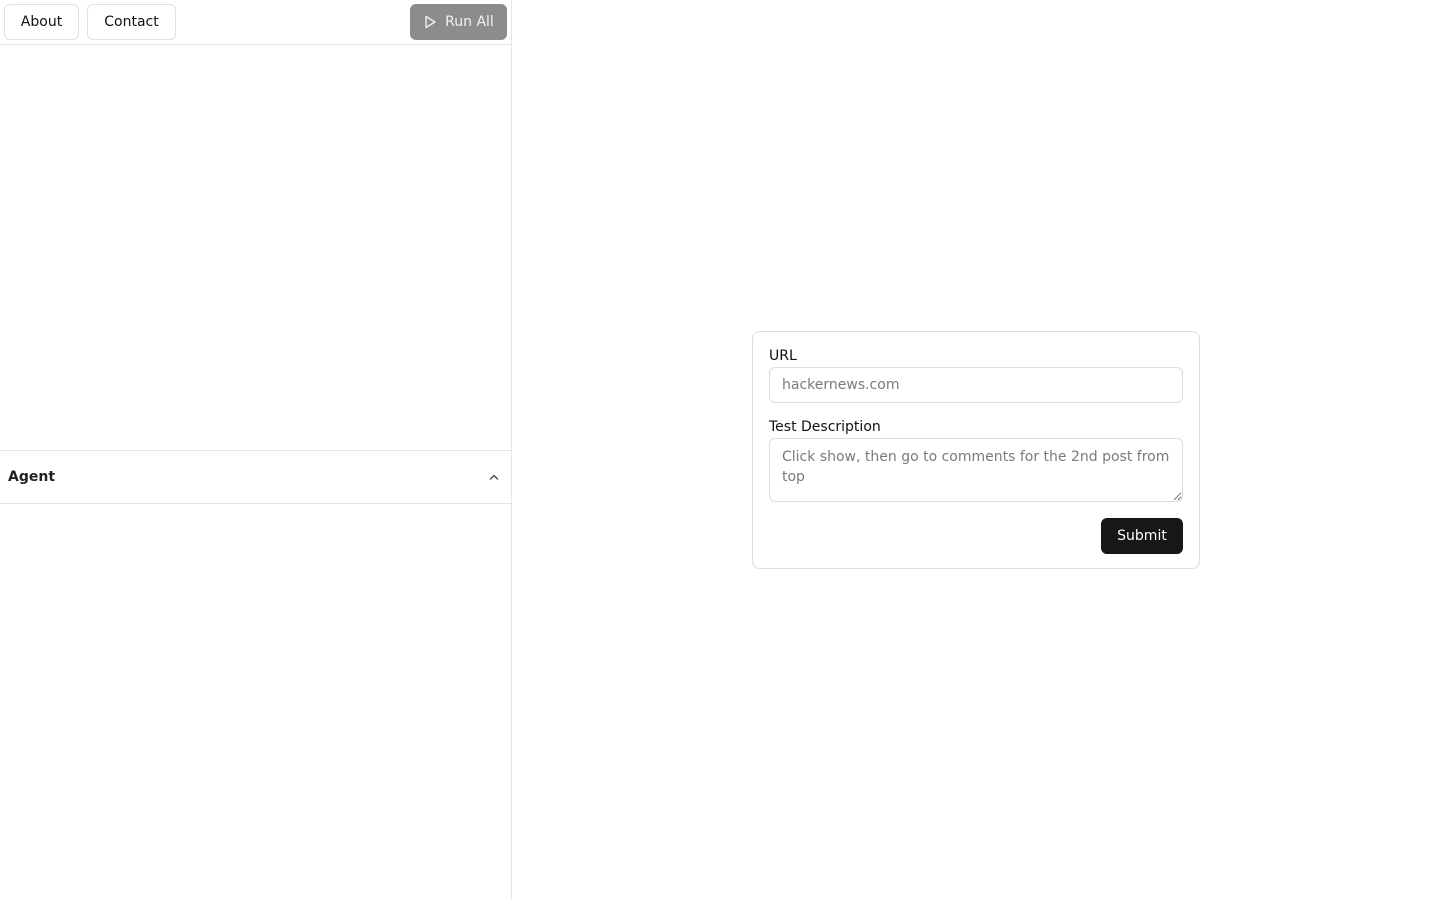 The image size is (1440, 900). I want to click on agent-title: Agent, so click(32, 477).